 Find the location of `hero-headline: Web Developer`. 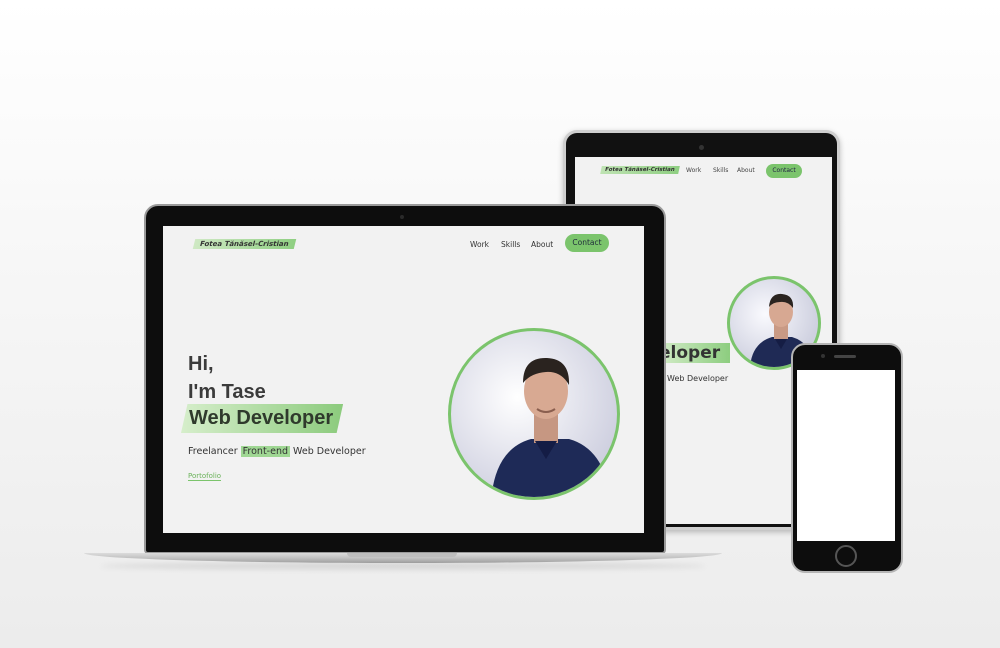

hero-headline: Web Developer is located at coordinates (262, 418).